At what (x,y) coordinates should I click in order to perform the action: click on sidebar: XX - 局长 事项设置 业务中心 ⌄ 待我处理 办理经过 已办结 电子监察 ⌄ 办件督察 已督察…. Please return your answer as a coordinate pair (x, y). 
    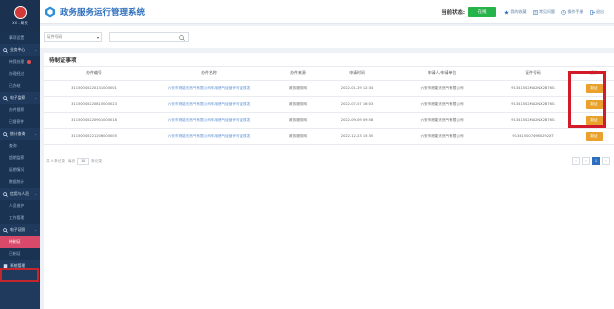
    Looking at the image, I should click on (20, 154).